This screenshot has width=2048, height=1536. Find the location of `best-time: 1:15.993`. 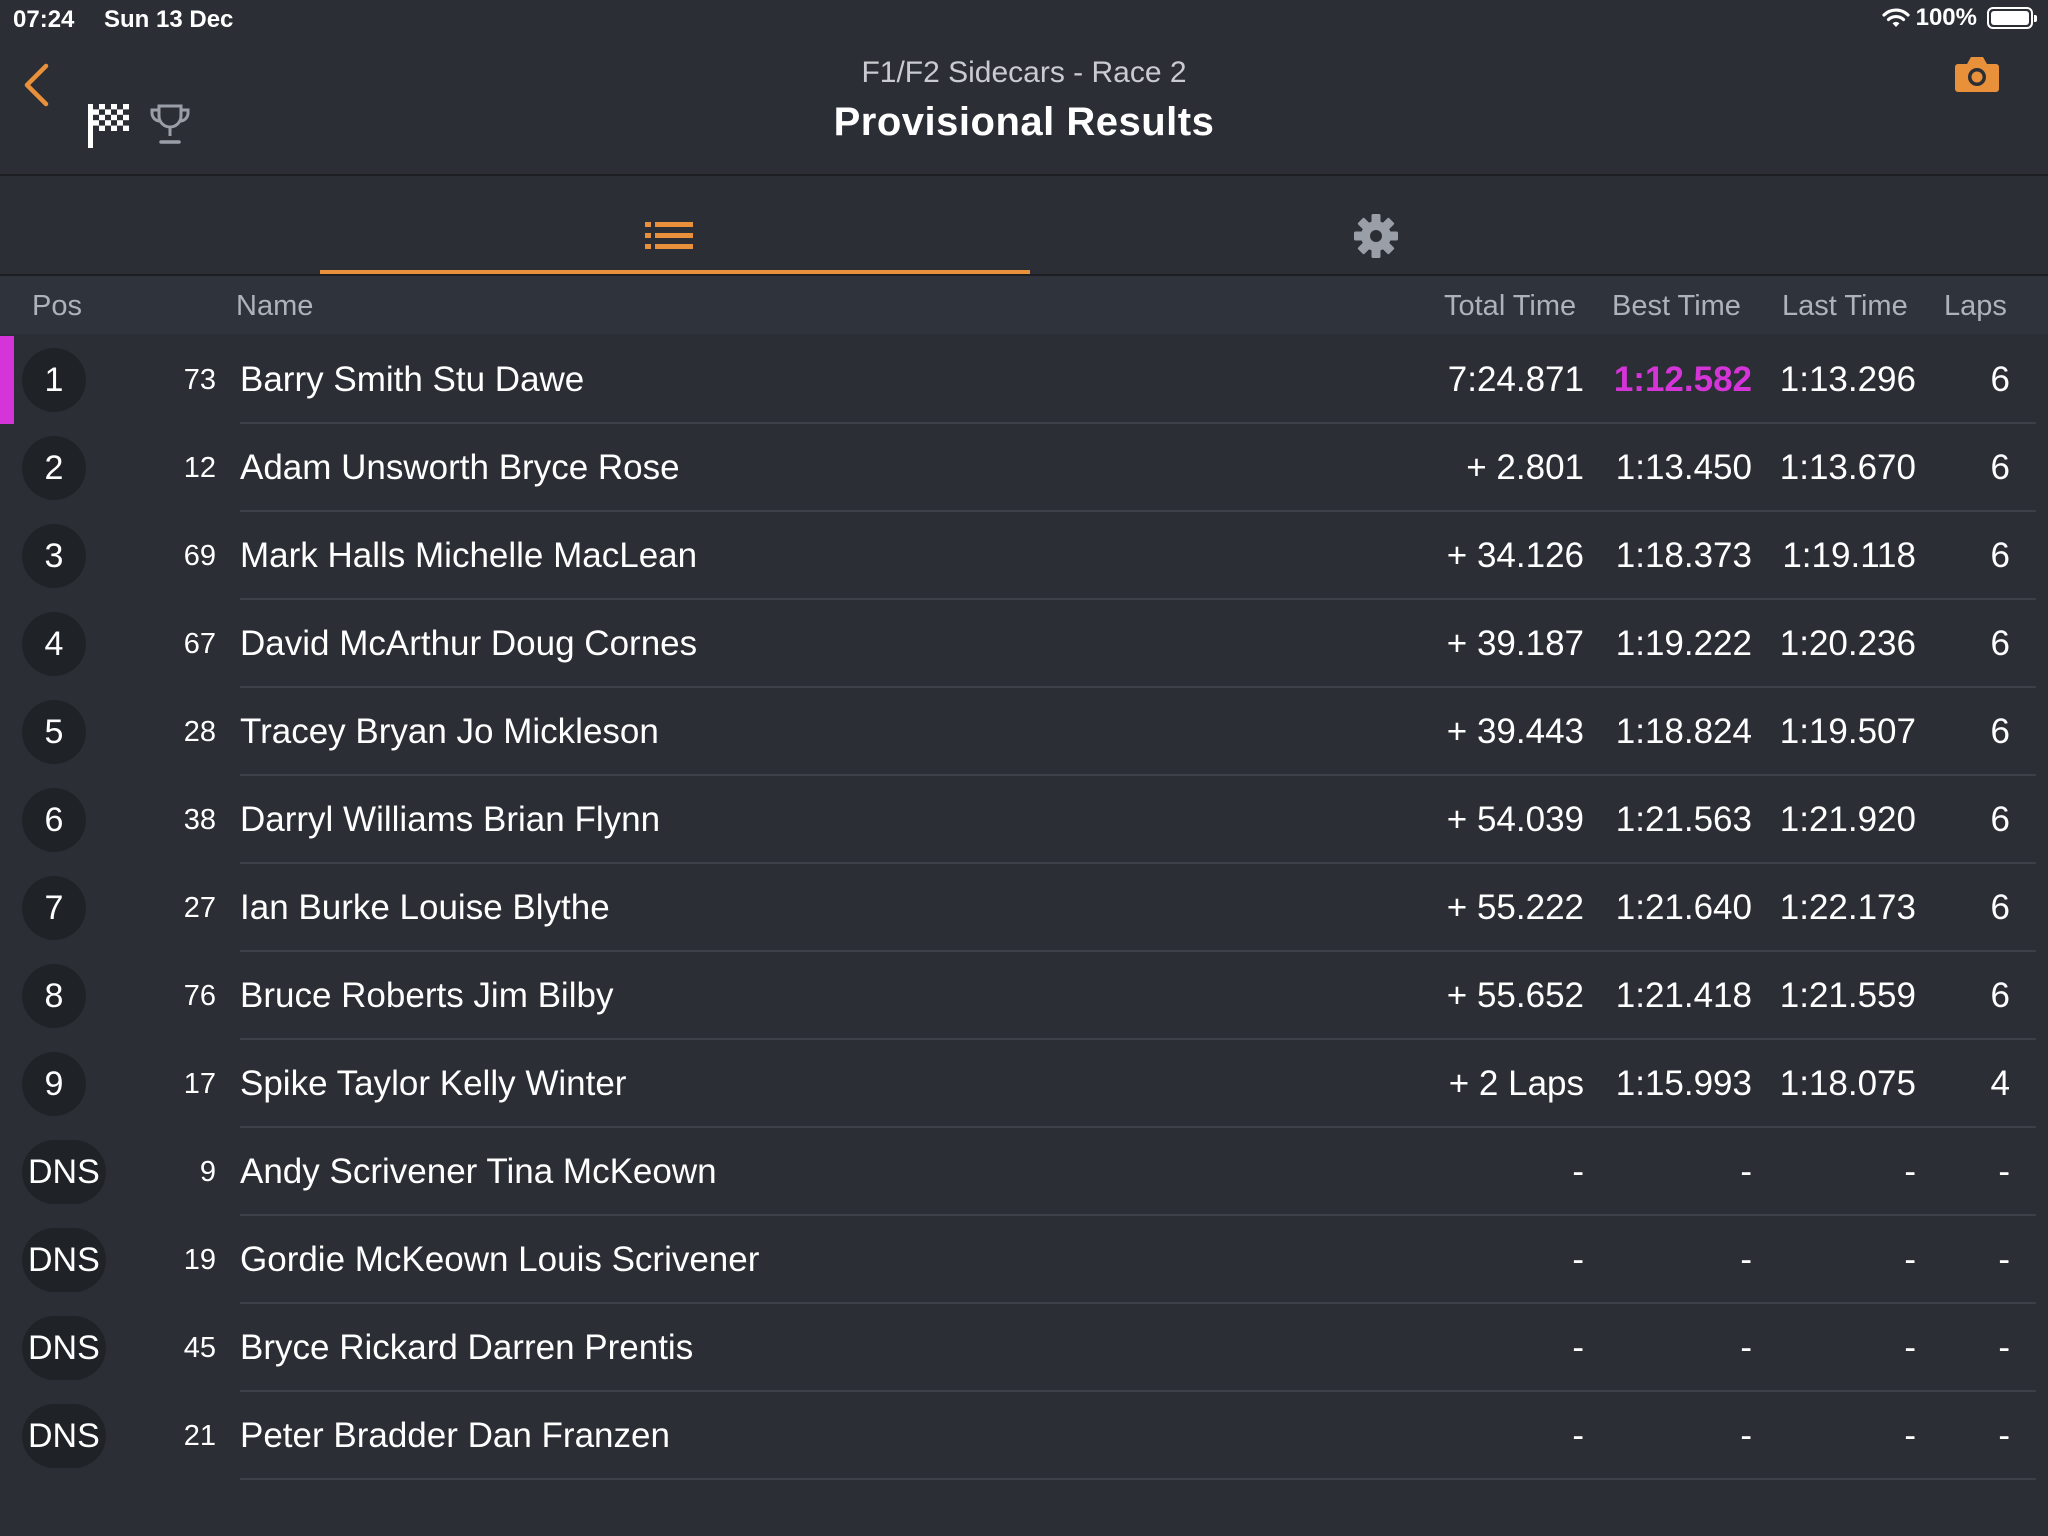

best-time: 1:15.993 is located at coordinates (1683, 1083).